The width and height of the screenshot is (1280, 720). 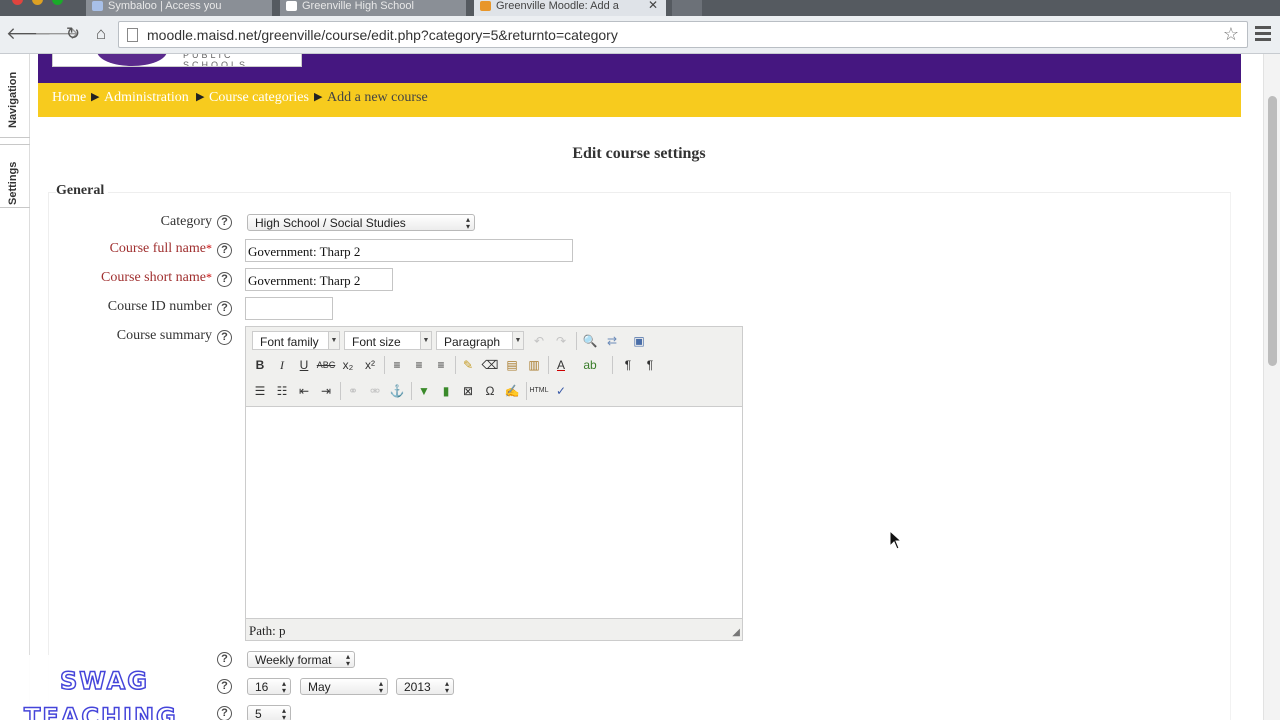 What do you see at coordinates (539, 341) in the screenshot?
I see `undo-icon: ↶` at bounding box center [539, 341].